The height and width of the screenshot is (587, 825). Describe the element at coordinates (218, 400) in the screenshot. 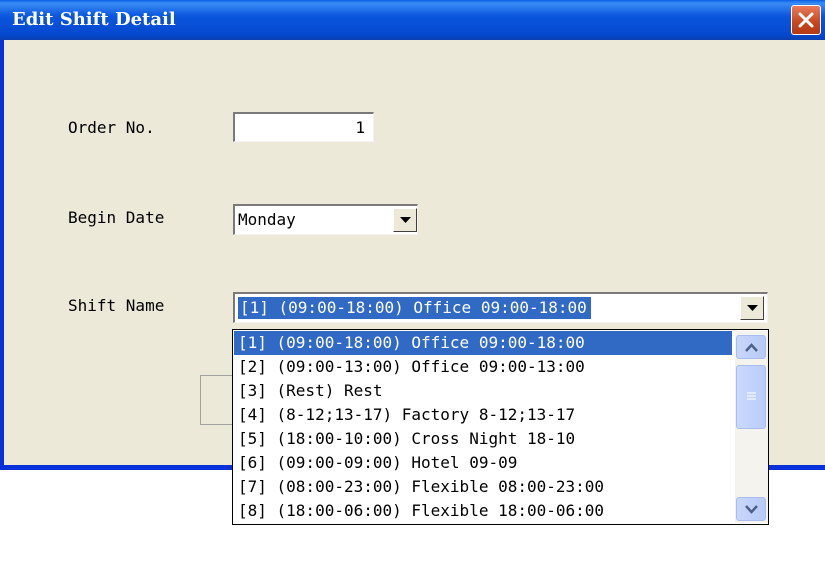

I see `partially-hidden-button` at that location.